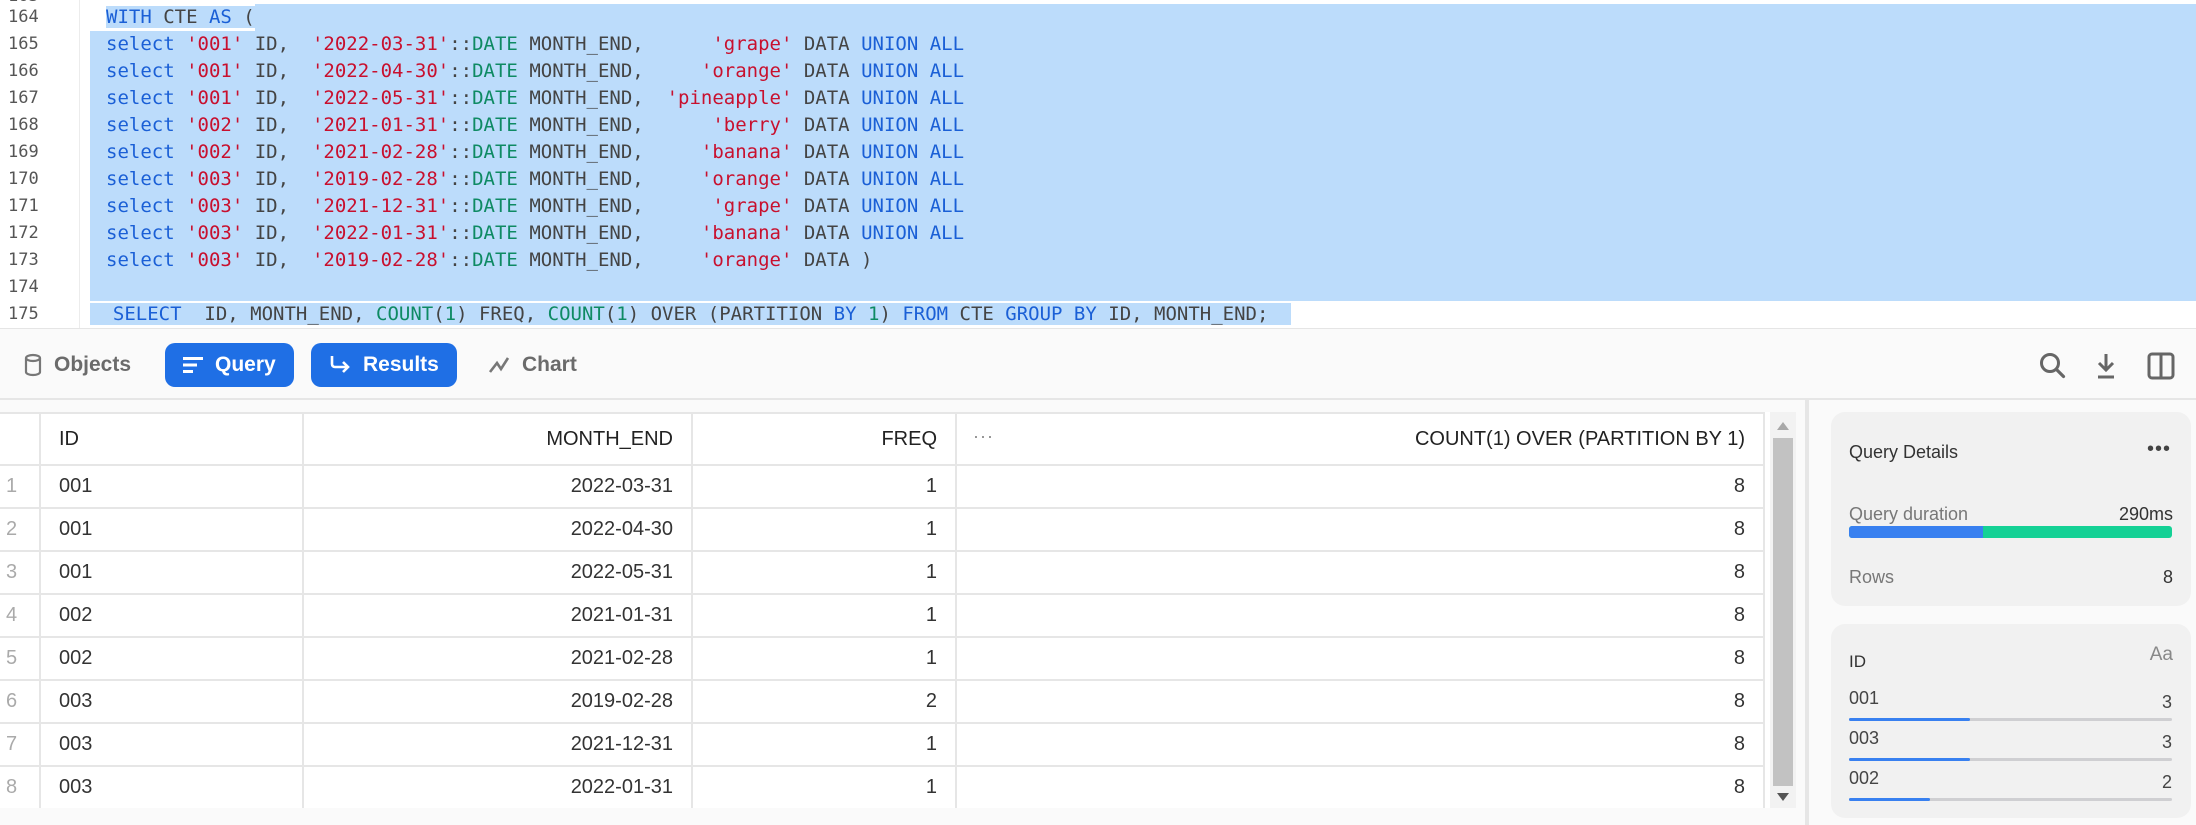 This screenshot has width=2196, height=825. I want to click on line-number: 174, so click(23, 287).